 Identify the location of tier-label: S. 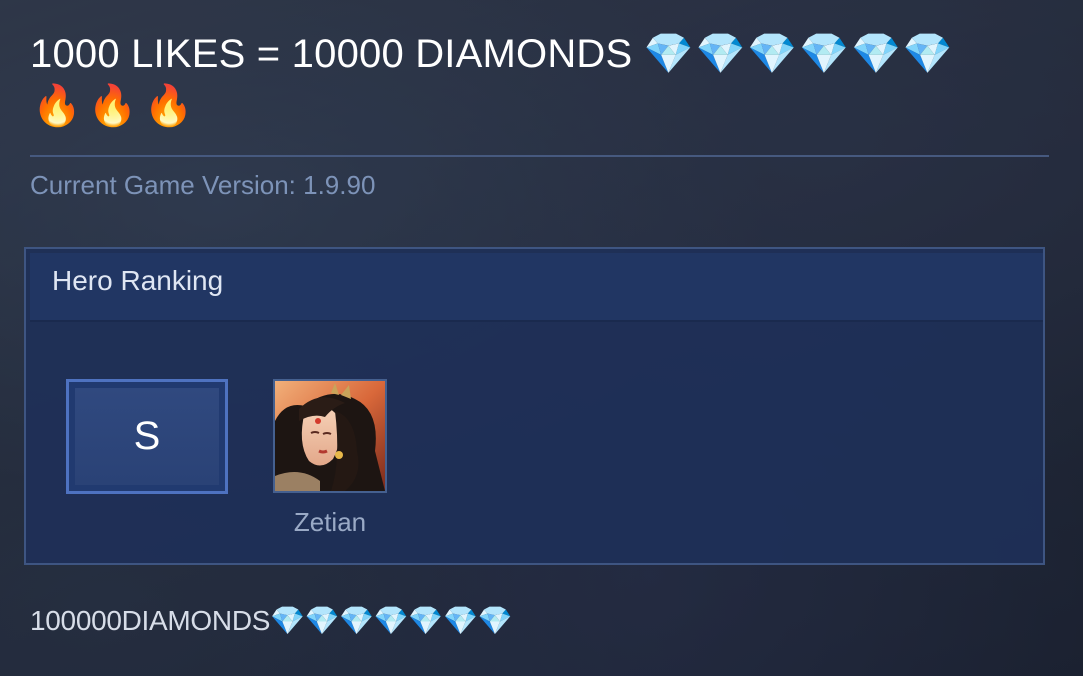
(147, 436).